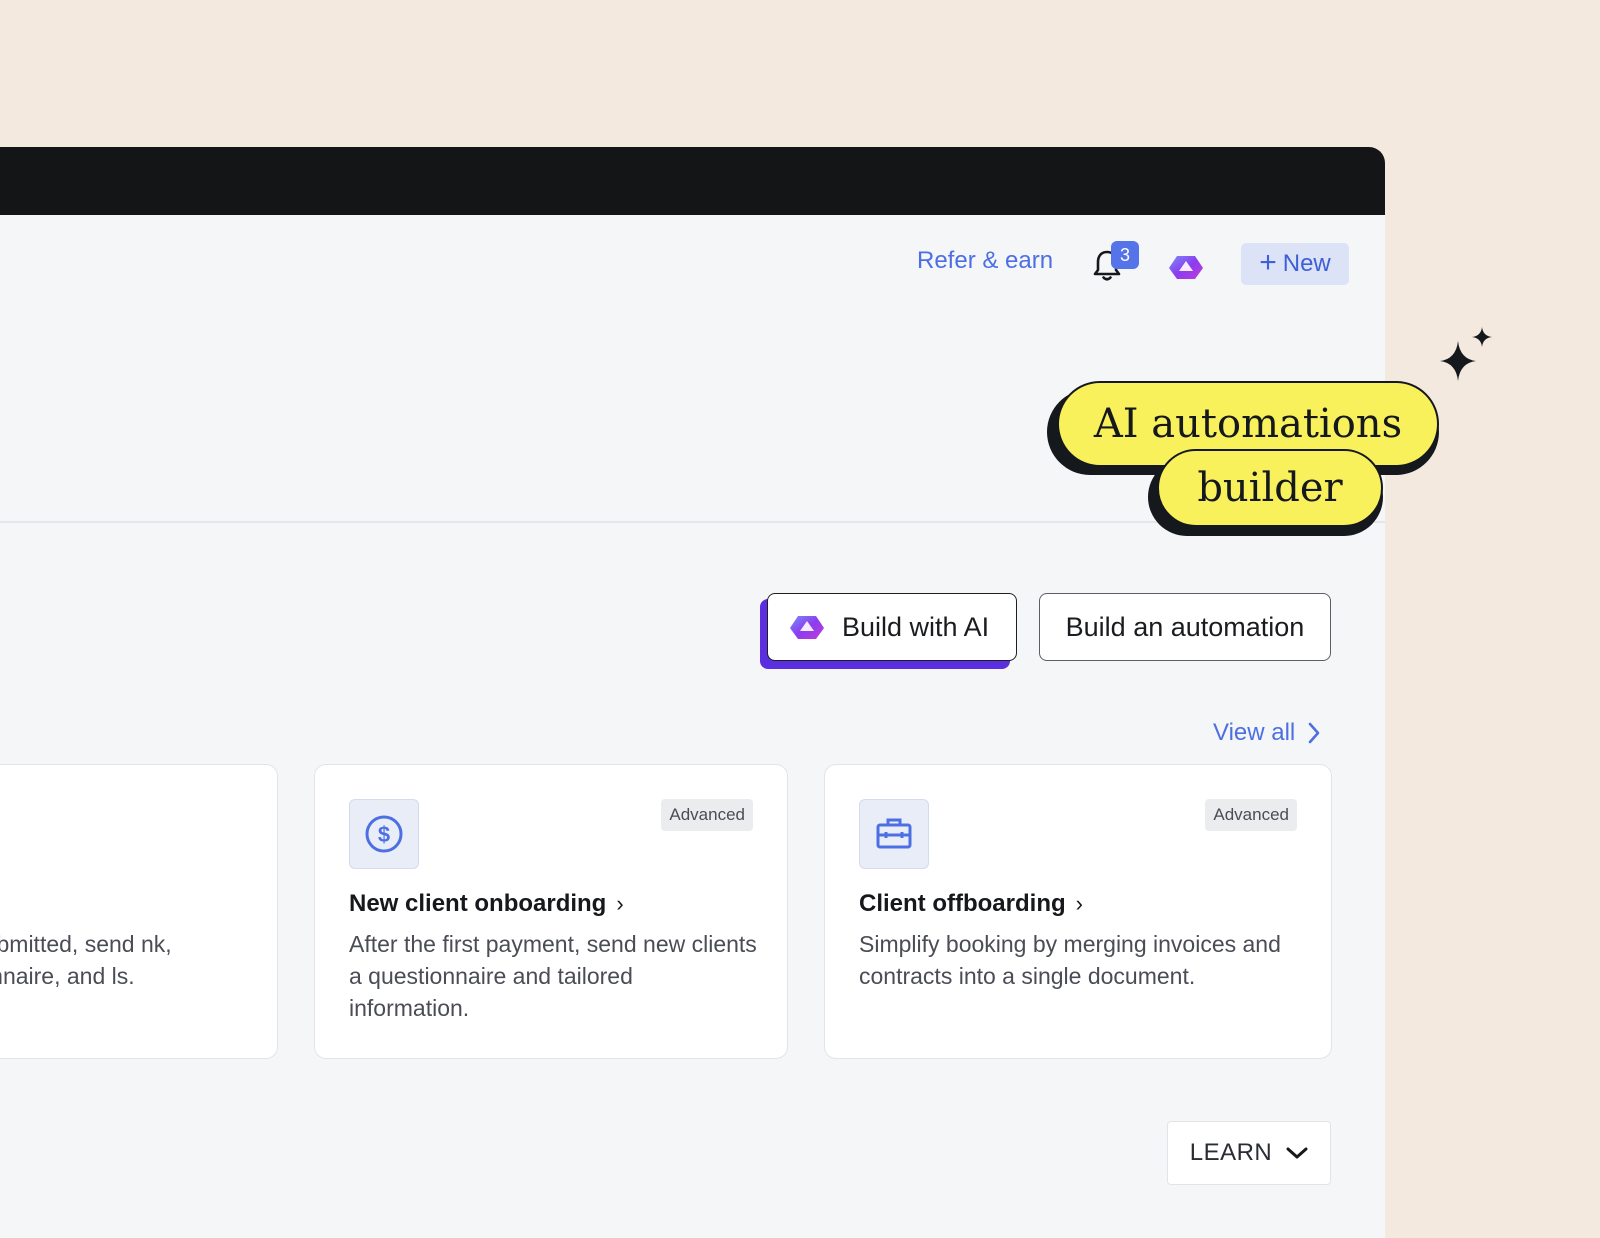  I want to click on build-with-ai-label: Build with AI, so click(916, 626).